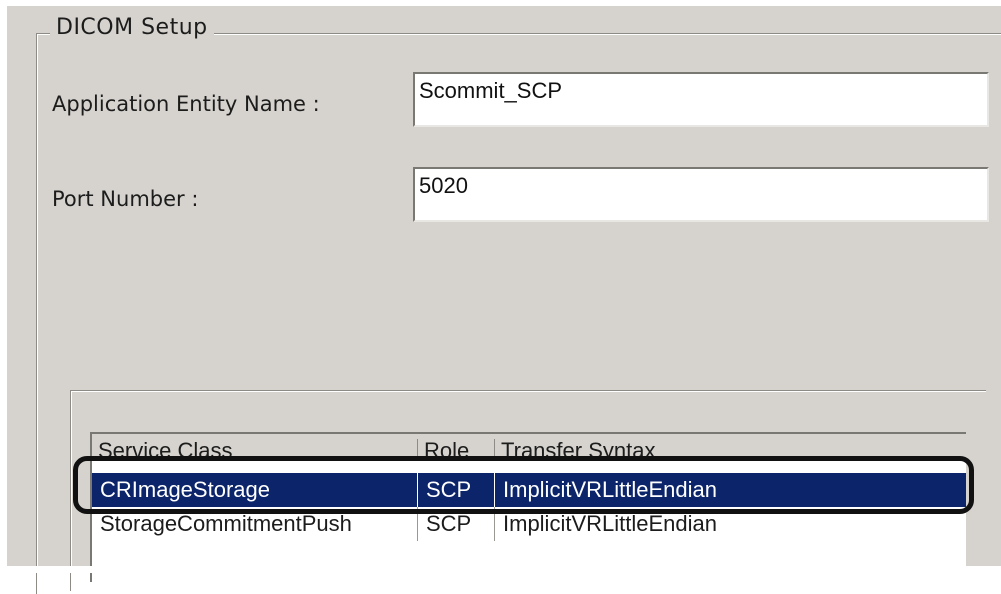 This screenshot has width=1001, height=594. I want to click on group-title: DICOM Setup, so click(132, 27).